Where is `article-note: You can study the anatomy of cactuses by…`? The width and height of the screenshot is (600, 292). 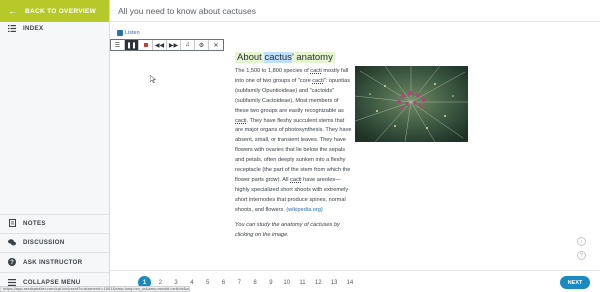 article-note: You can study the anatomy of cactuses by… is located at coordinates (287, 230).